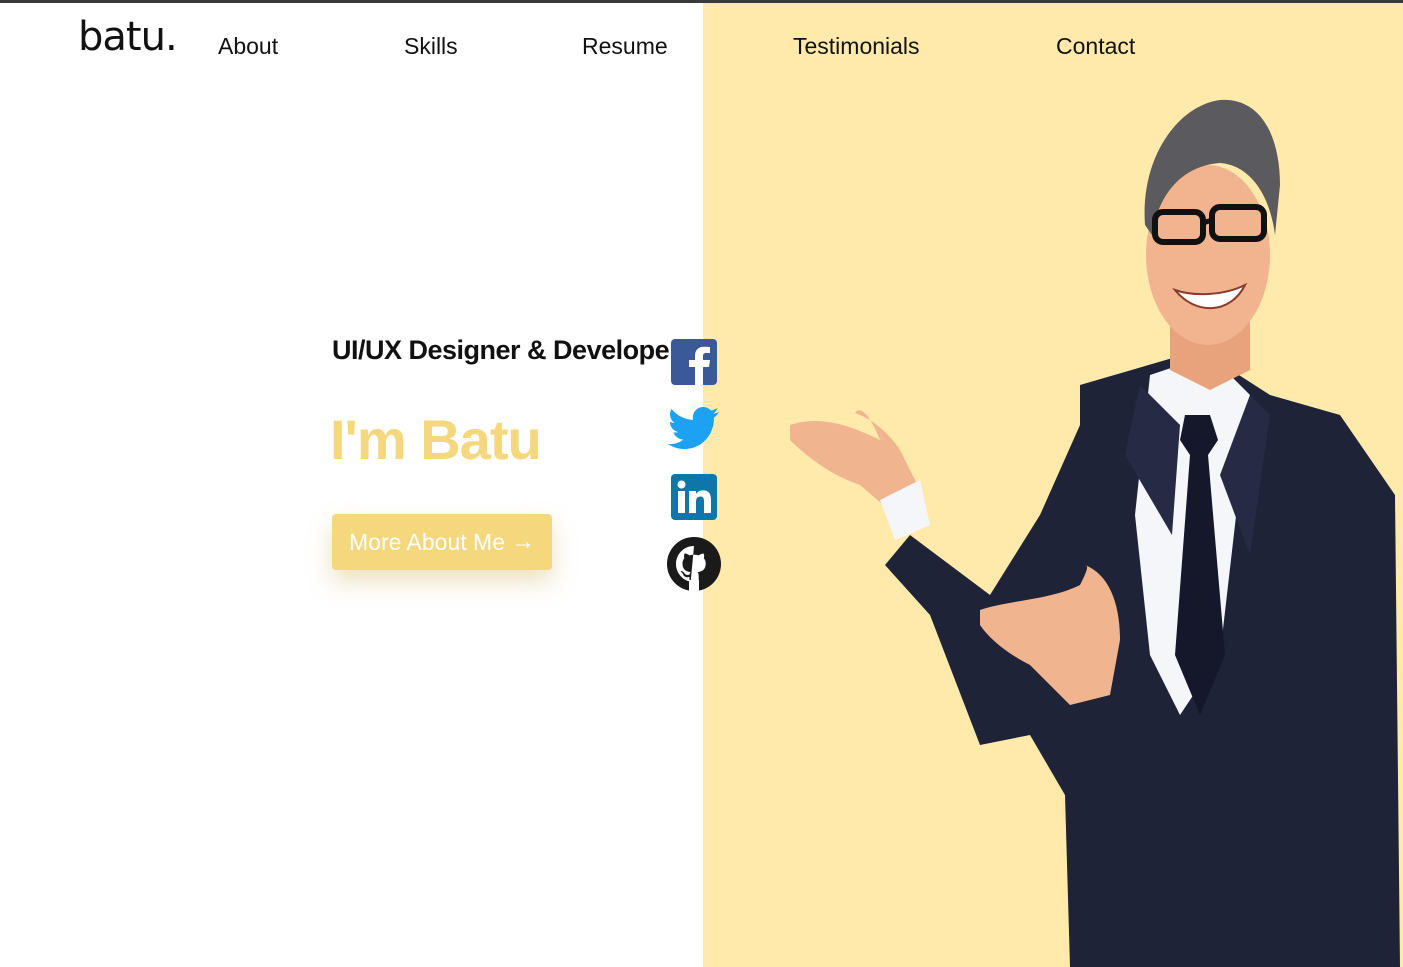 Image resolution: width=1403 pixels, height=967 pixels. What do you see at coordinates (248, 46) in the screenshot?
I see `nav-about: About` at bounding box center [248, 46].